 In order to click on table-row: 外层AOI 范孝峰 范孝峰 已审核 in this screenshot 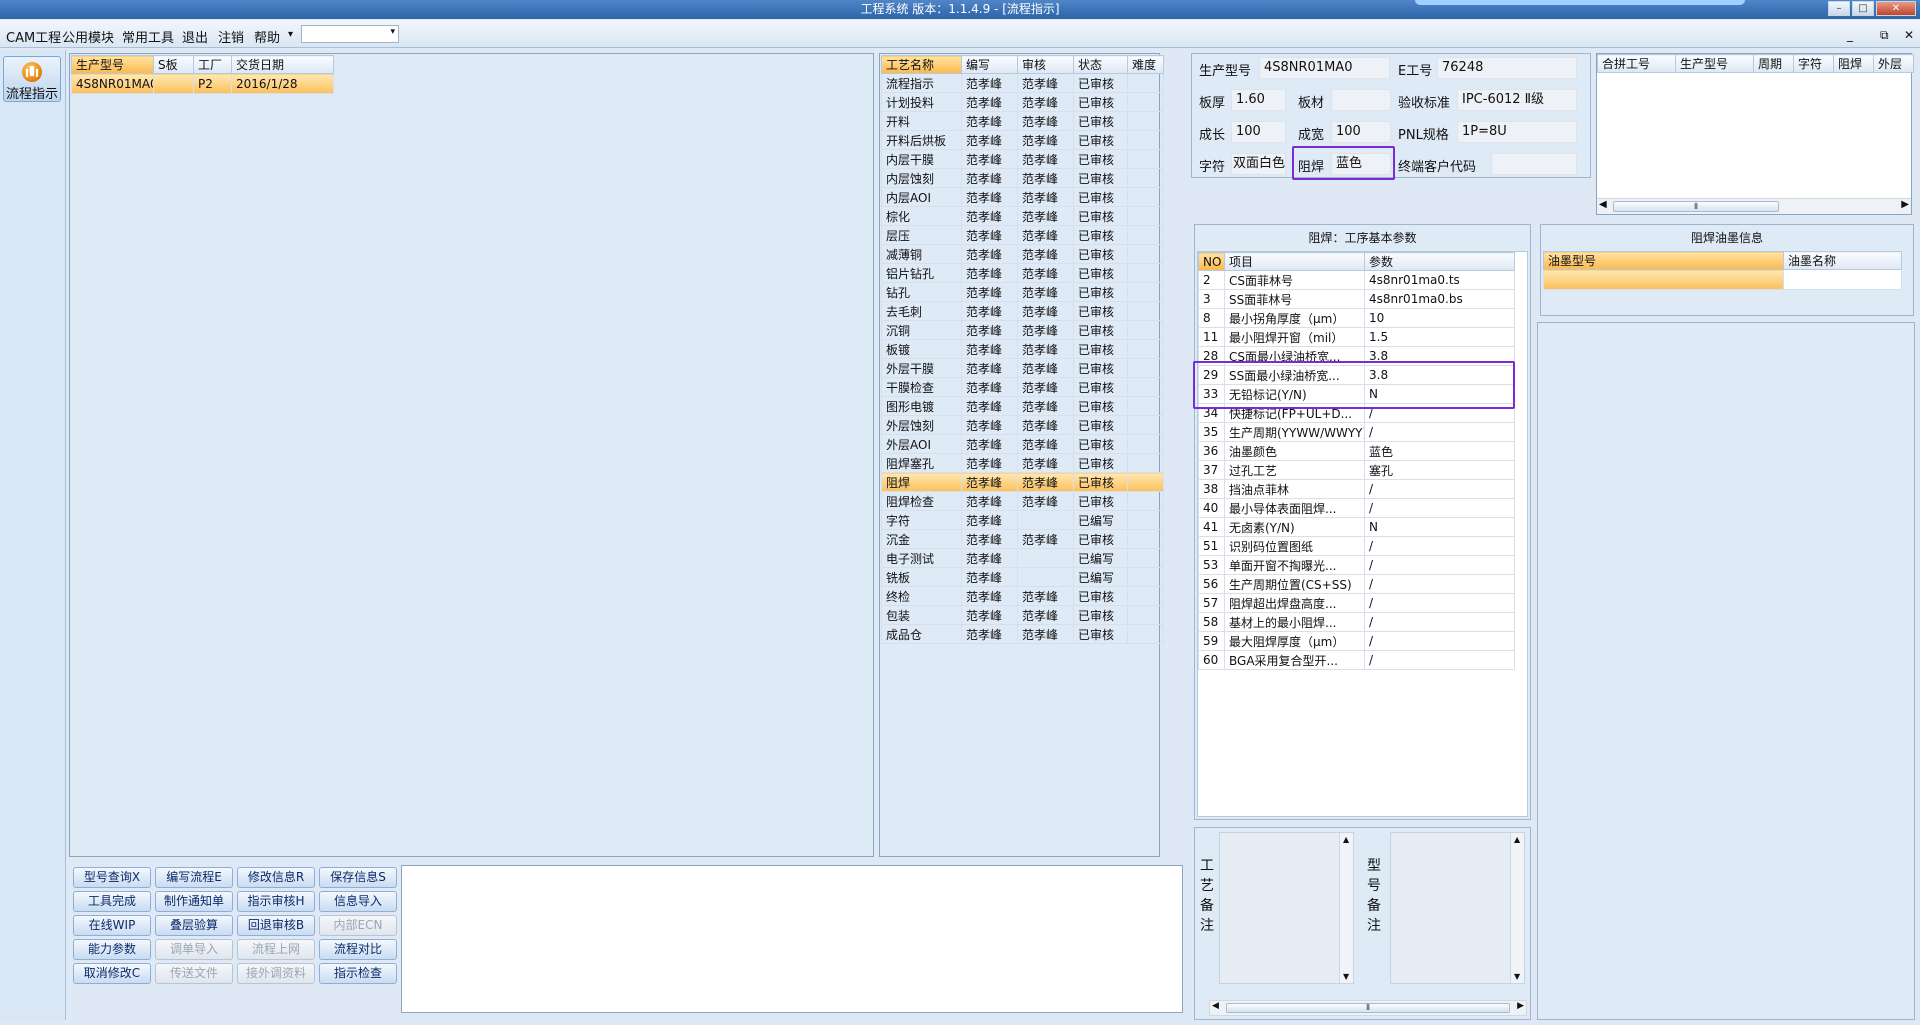, I will do `click(1022, 444)`.